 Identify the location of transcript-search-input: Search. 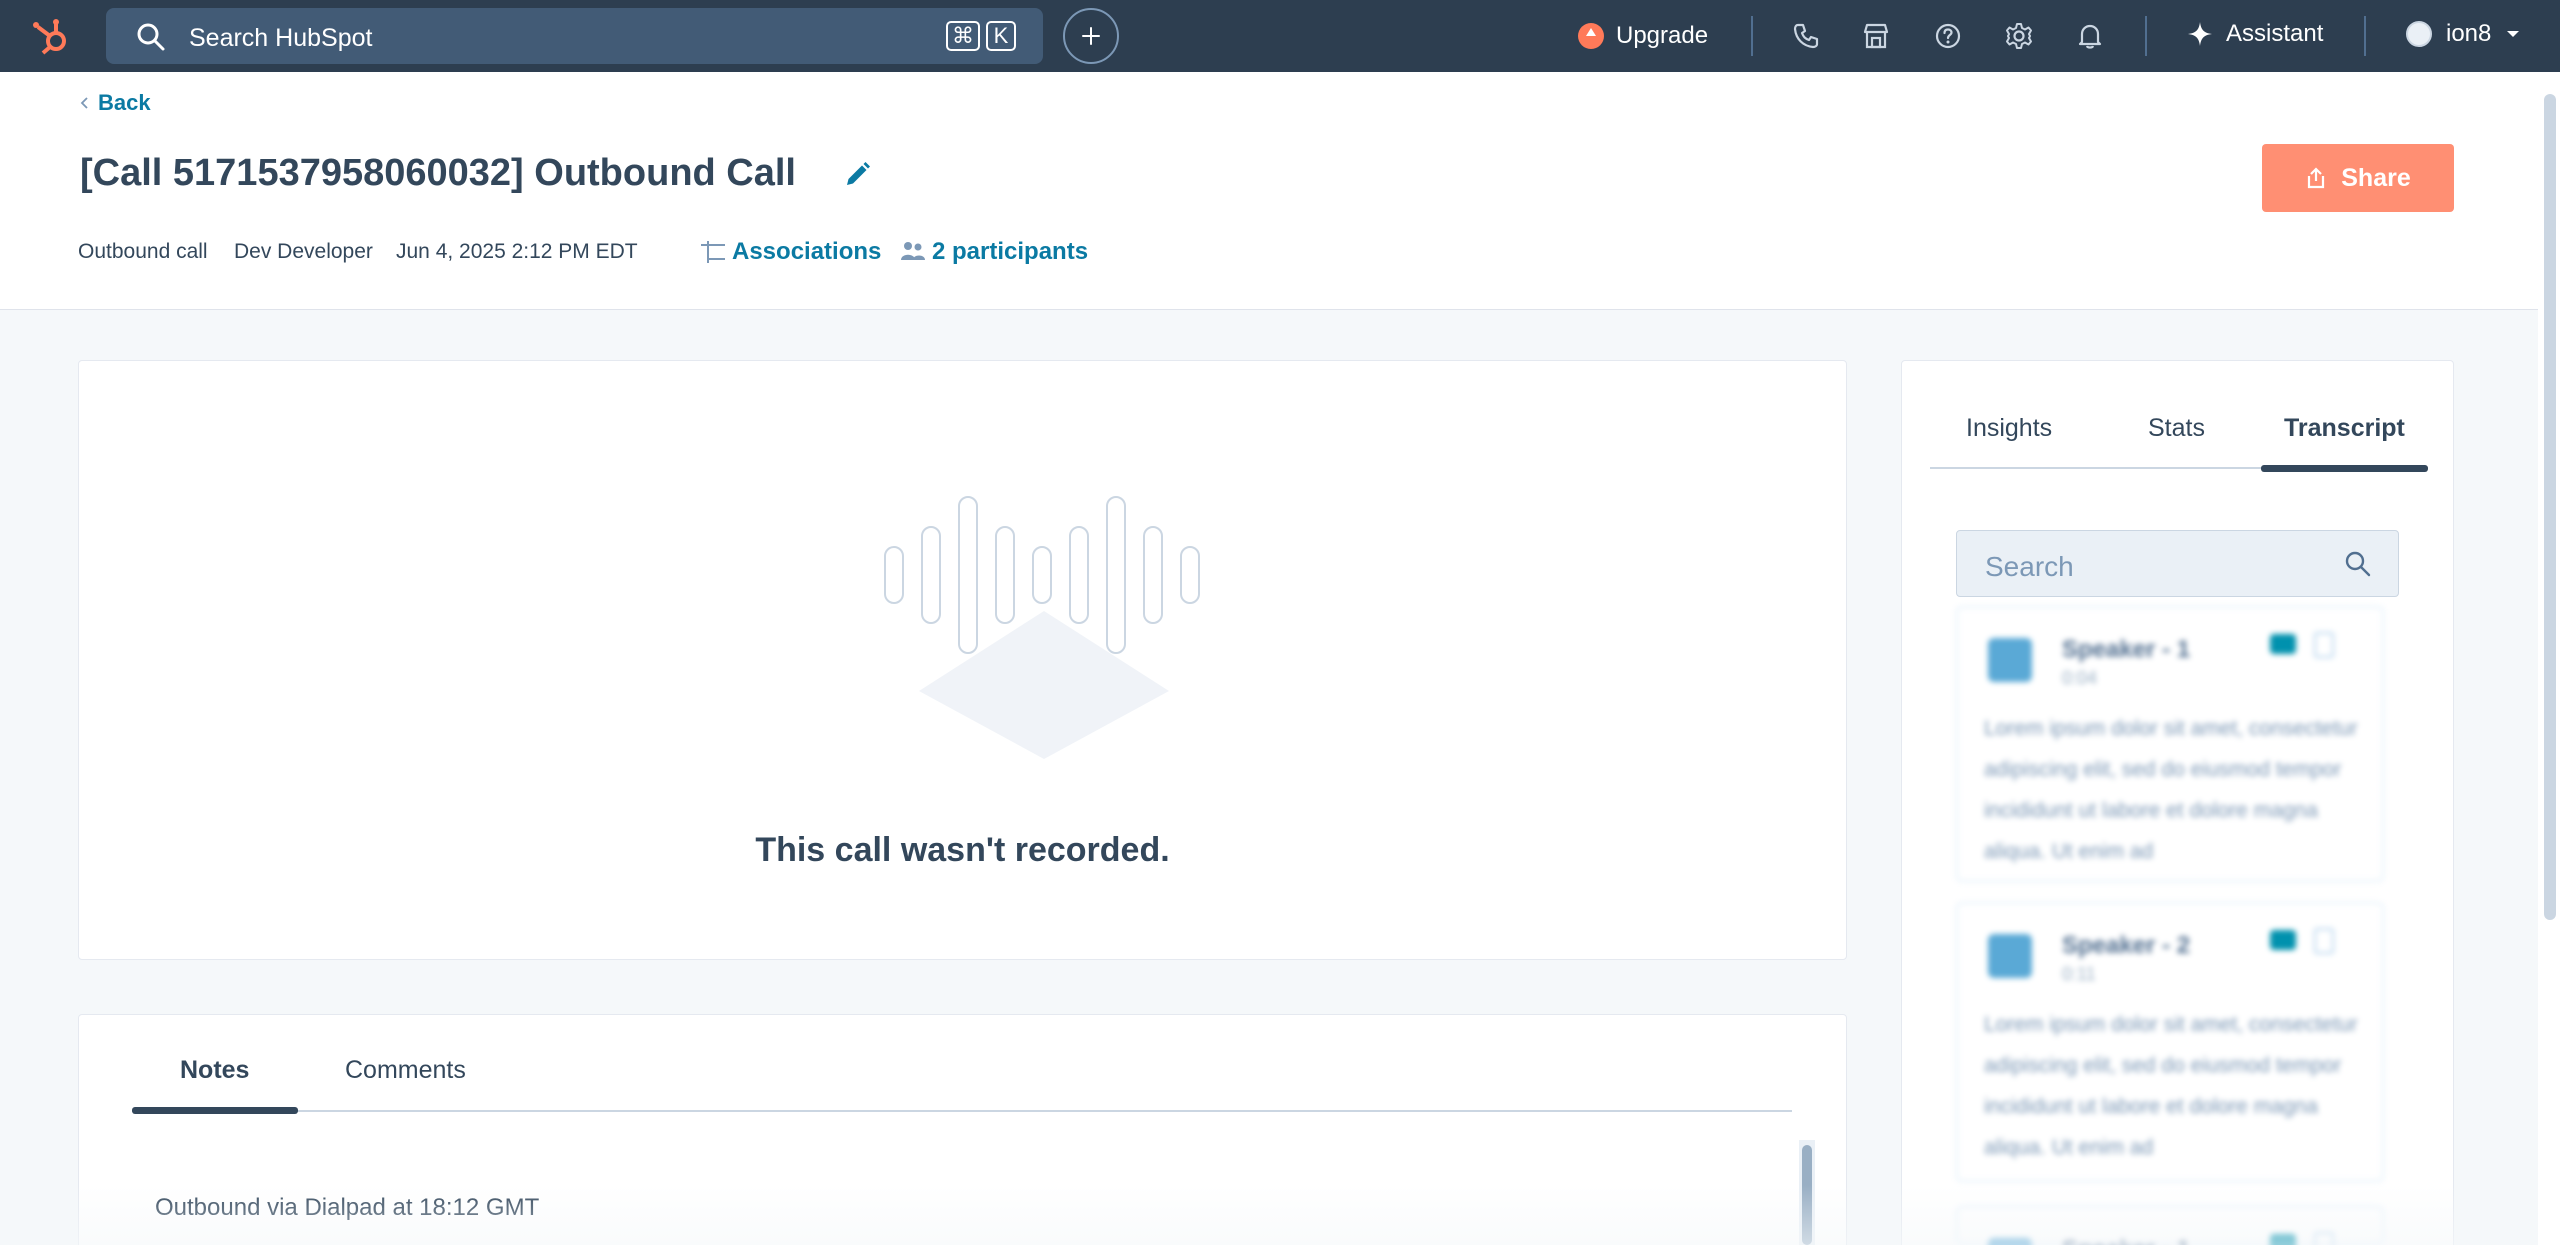
(2177, 563).